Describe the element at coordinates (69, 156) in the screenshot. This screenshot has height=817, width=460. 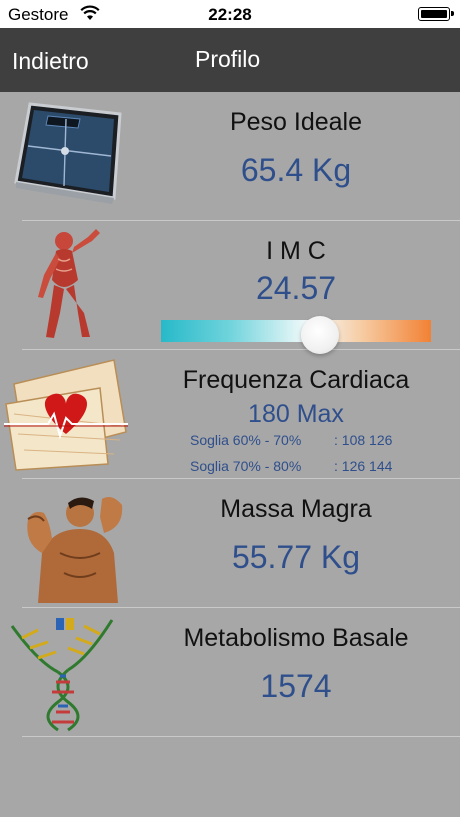
I see `scale-icon` at that location.